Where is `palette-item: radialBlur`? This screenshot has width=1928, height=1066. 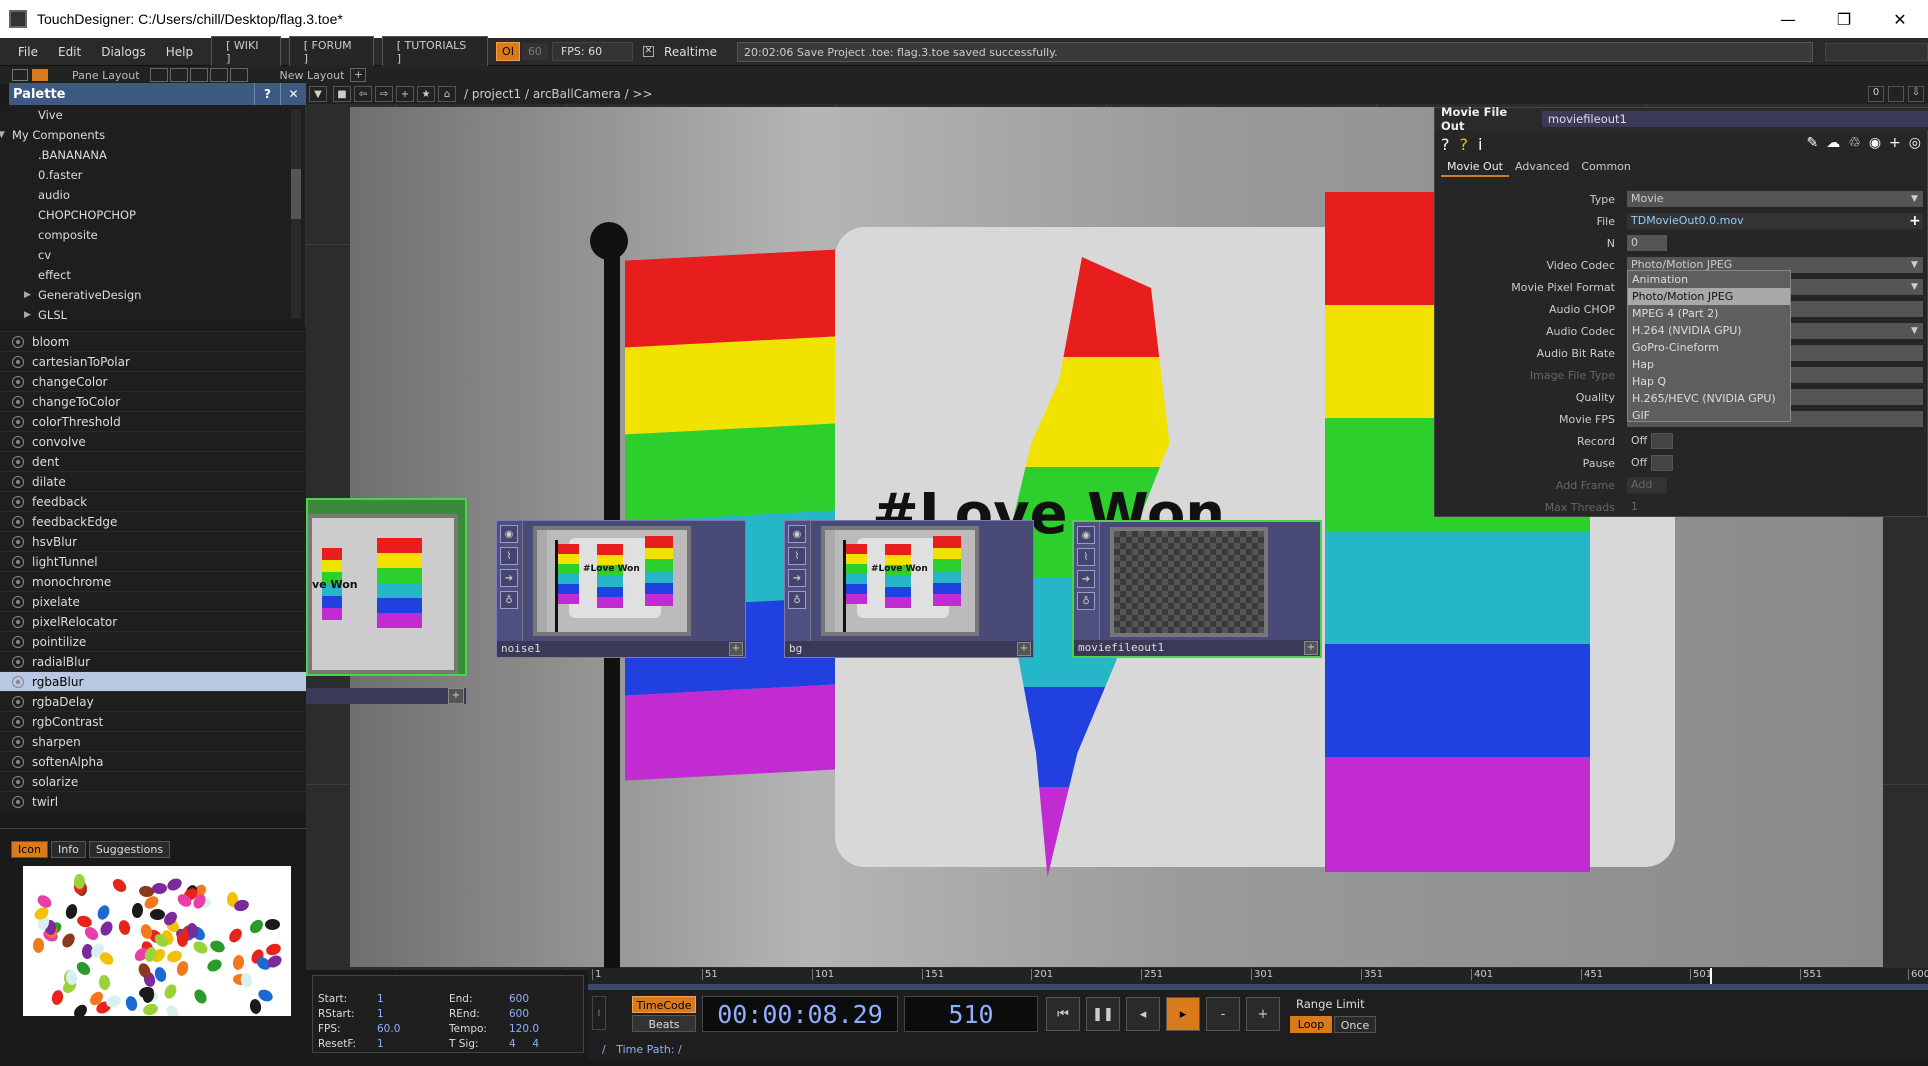 palette-item: radialBlur is located at coordinates (153, 661).